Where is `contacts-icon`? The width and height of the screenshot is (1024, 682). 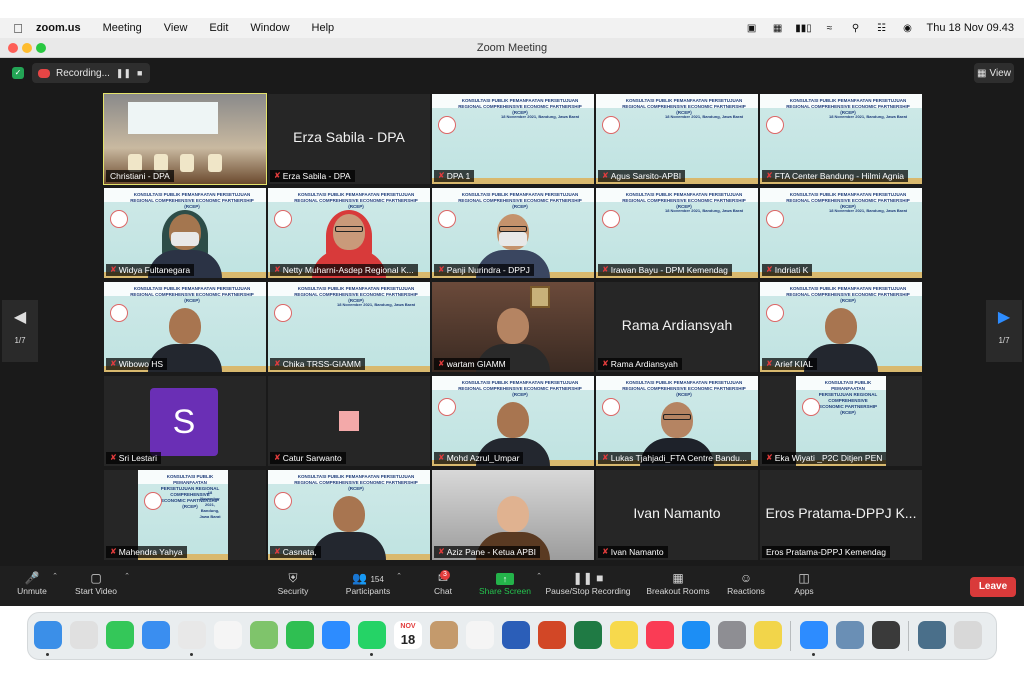 contacts-icon is located at coordinates (444, 635).